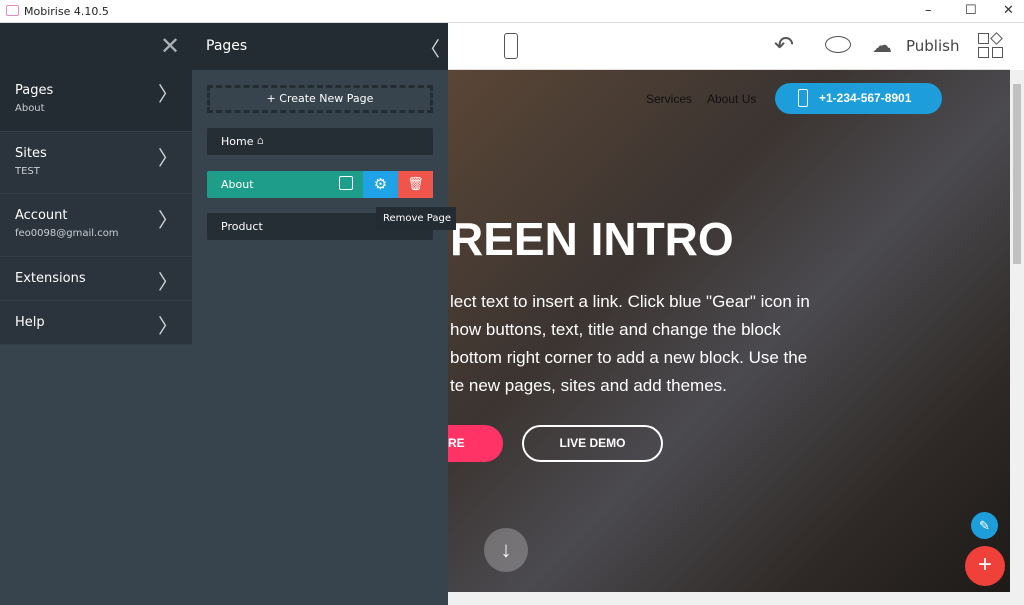 Image resolution: width=1024 pixels, height=605 pixels. I want to click on remove-page-trash-icon: 🗑, so click(415, 184).